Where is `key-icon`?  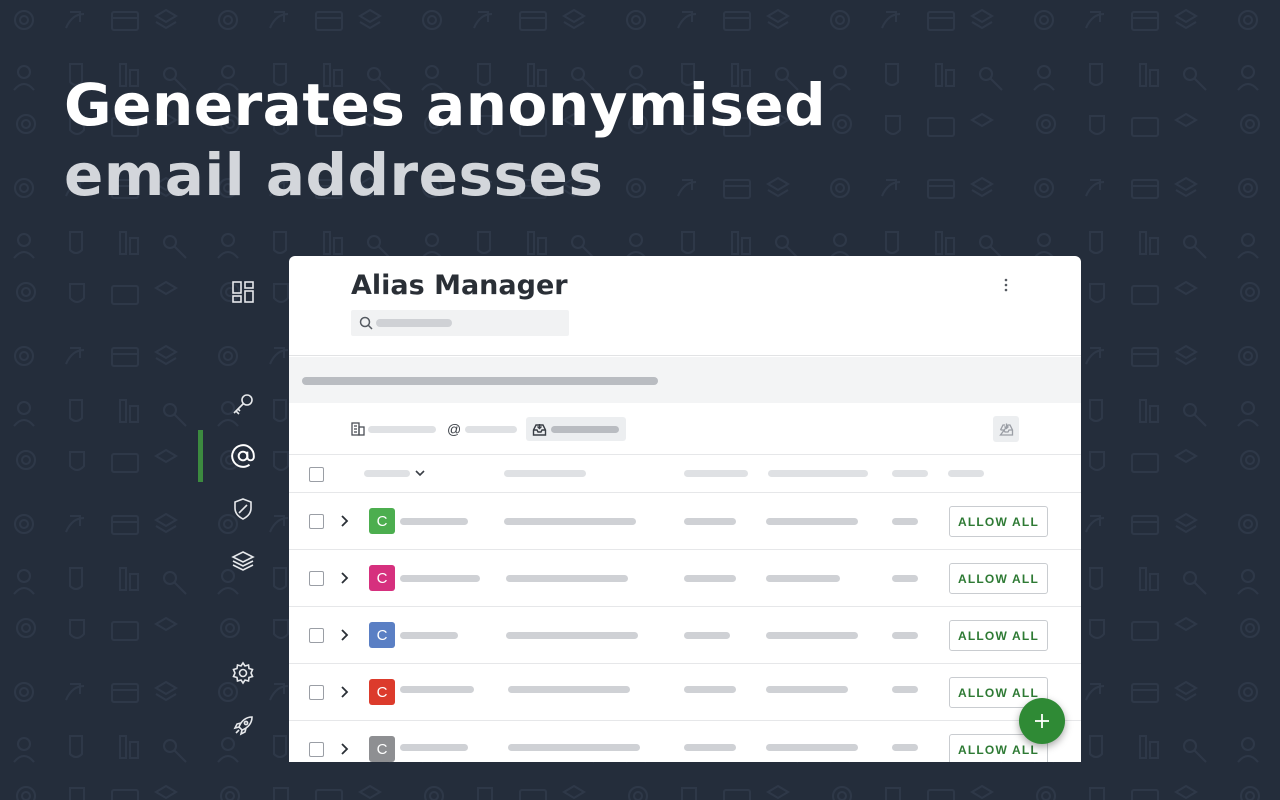
key-icon is located at coordinates (243, 404).